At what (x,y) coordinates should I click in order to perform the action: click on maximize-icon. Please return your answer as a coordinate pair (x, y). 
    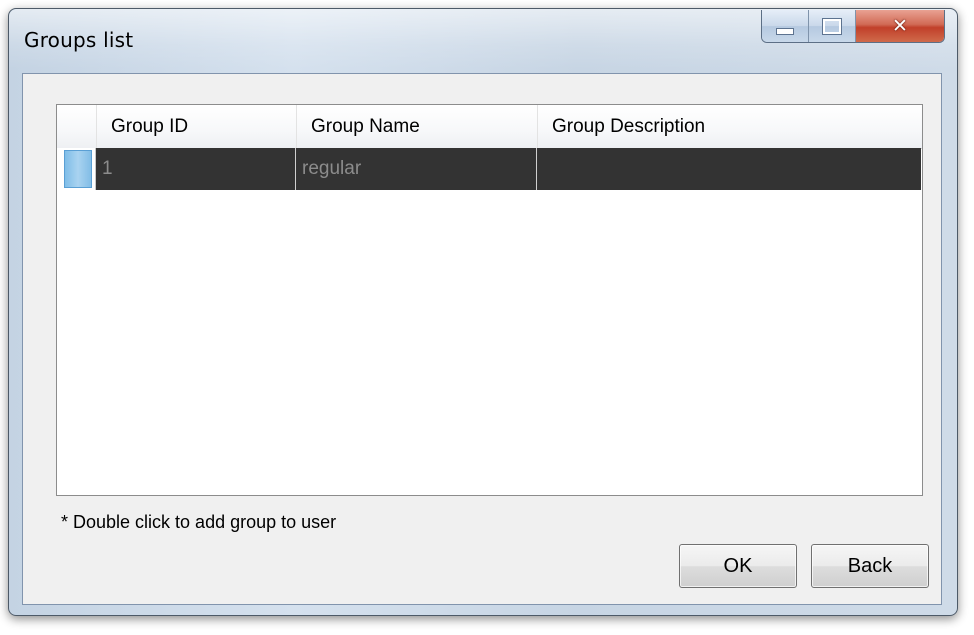
    Looking at the image, I should click on (832, 26).